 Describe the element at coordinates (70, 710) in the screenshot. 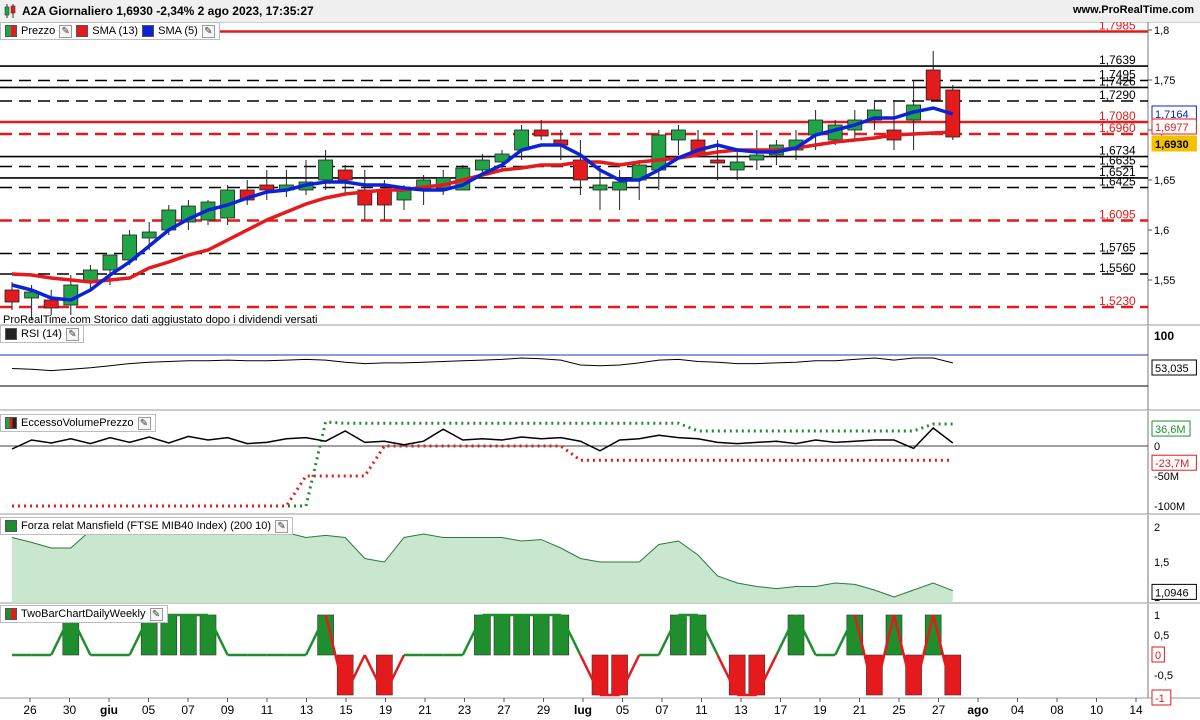

I see `x-axis-label: 30` at that location.